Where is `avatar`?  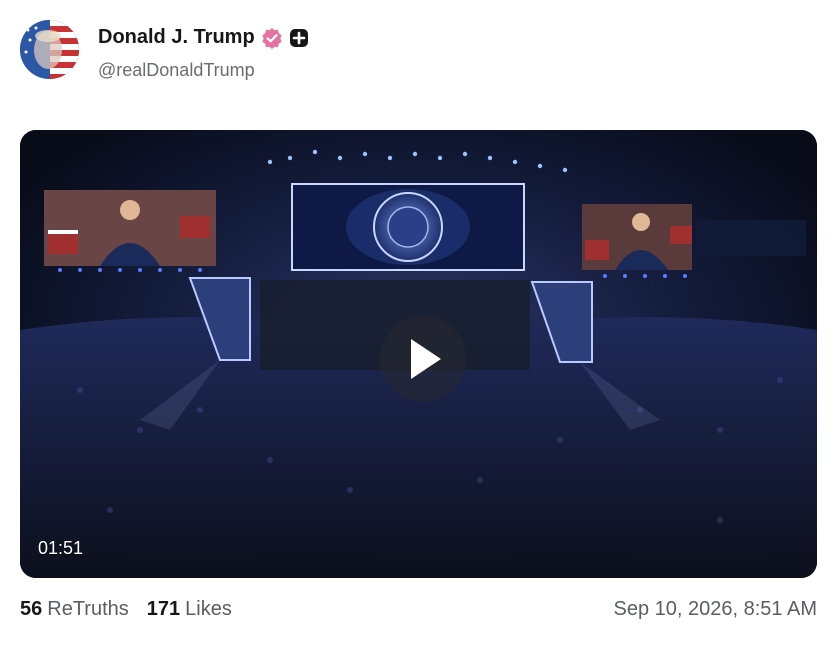
avatar is located at coordinates (49, 49).